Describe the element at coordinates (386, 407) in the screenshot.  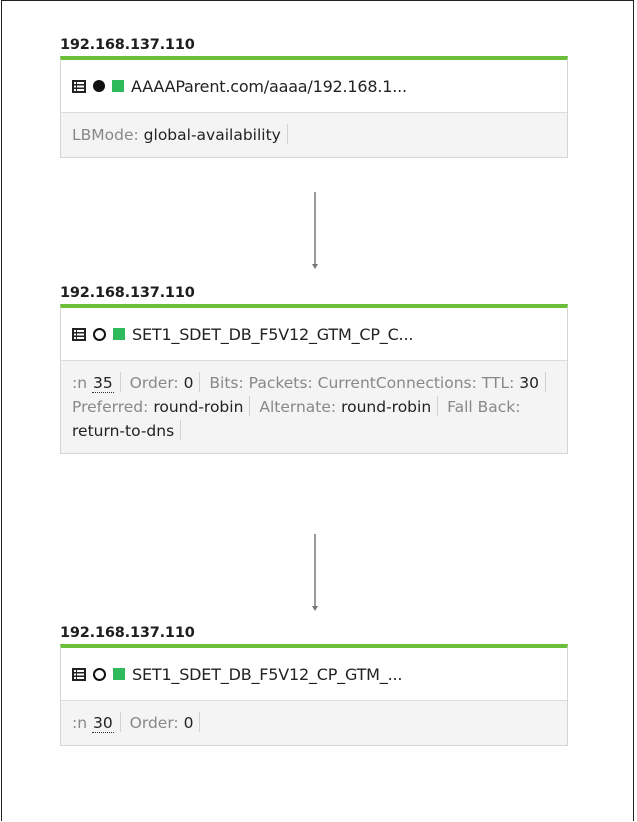
I see `alternate-value: round-robin` at that location.